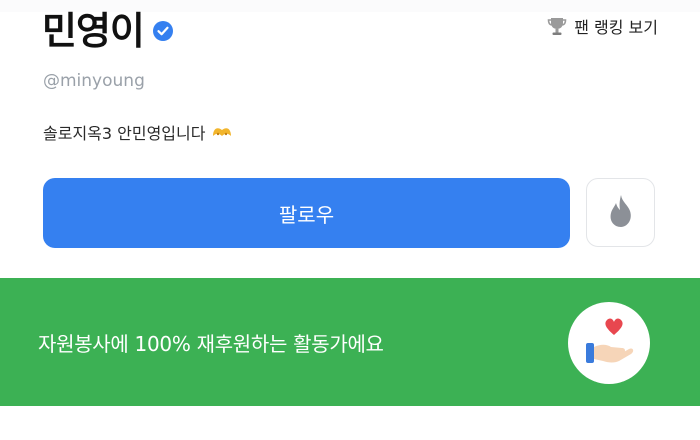 The height and width of the screenshot is (440, 700). I want to click on fan-ranking-link: 팬 랭킹 보기, so click(602, 26).